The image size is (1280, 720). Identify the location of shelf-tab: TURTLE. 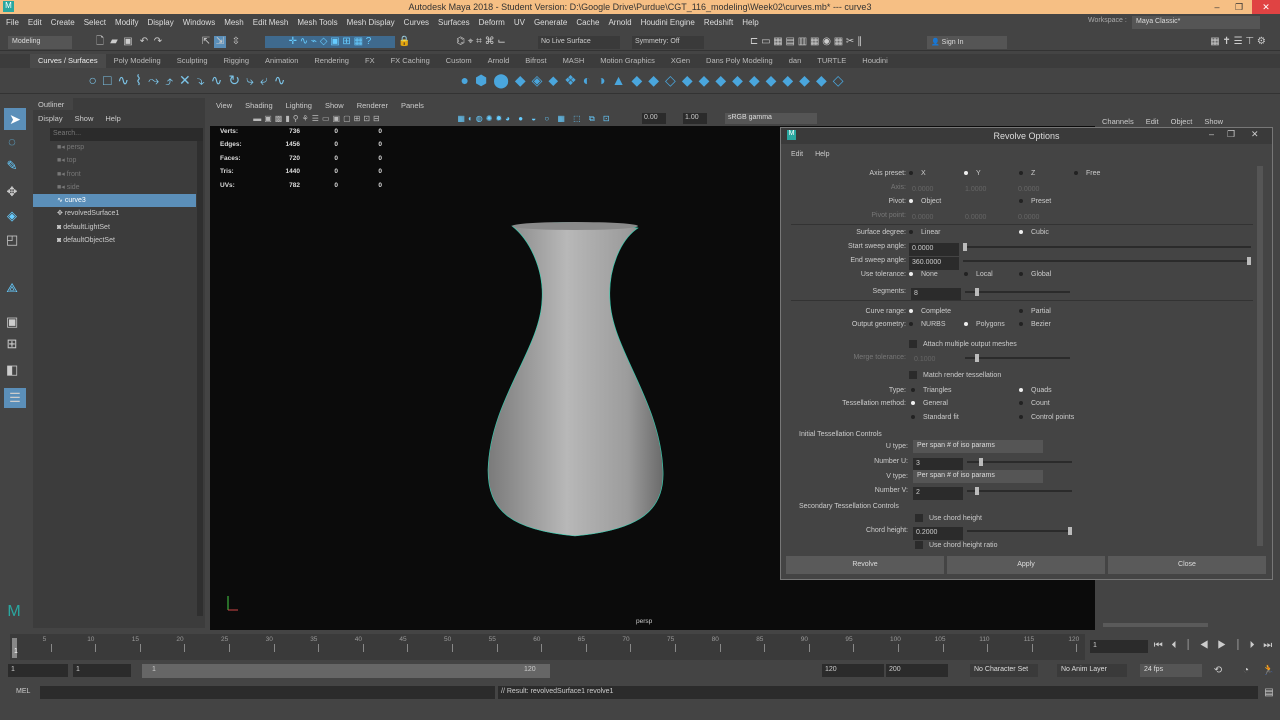
(831, 61).